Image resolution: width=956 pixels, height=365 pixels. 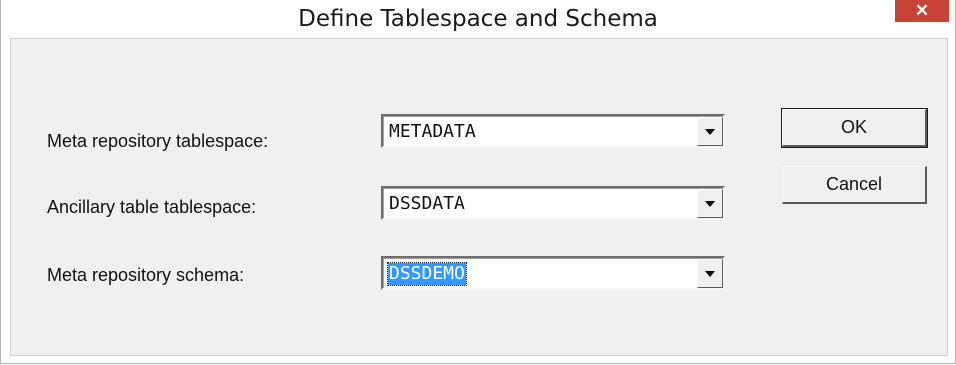 What do you see at coordinates (427, 274) in the screenshot?
I see `meta-schema-value: DSSDEMO` at bounding box center [427, 274].